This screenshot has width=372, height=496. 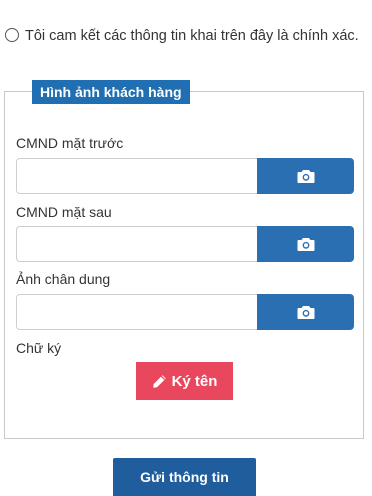 What do you see at coordinates (111, 92) in the screenshot?
I see `customer-images-legend: Hình ảnh khách hàng` at bounding box center [111, 92].